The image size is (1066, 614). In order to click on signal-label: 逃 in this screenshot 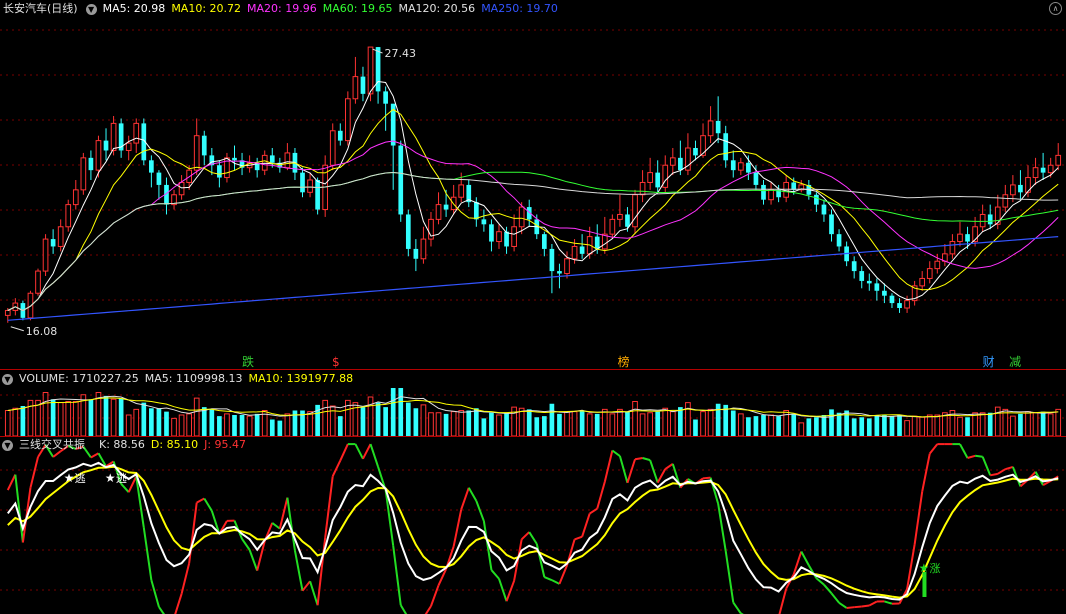, I will do `click(80, 478)`.